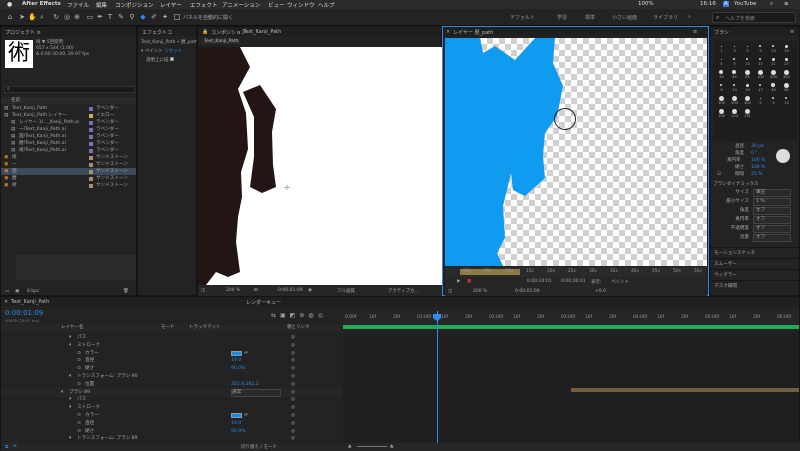 This screenshot has height=451, width=800. I want to click on selection-tool-icon: ➤, so click(22, 17).